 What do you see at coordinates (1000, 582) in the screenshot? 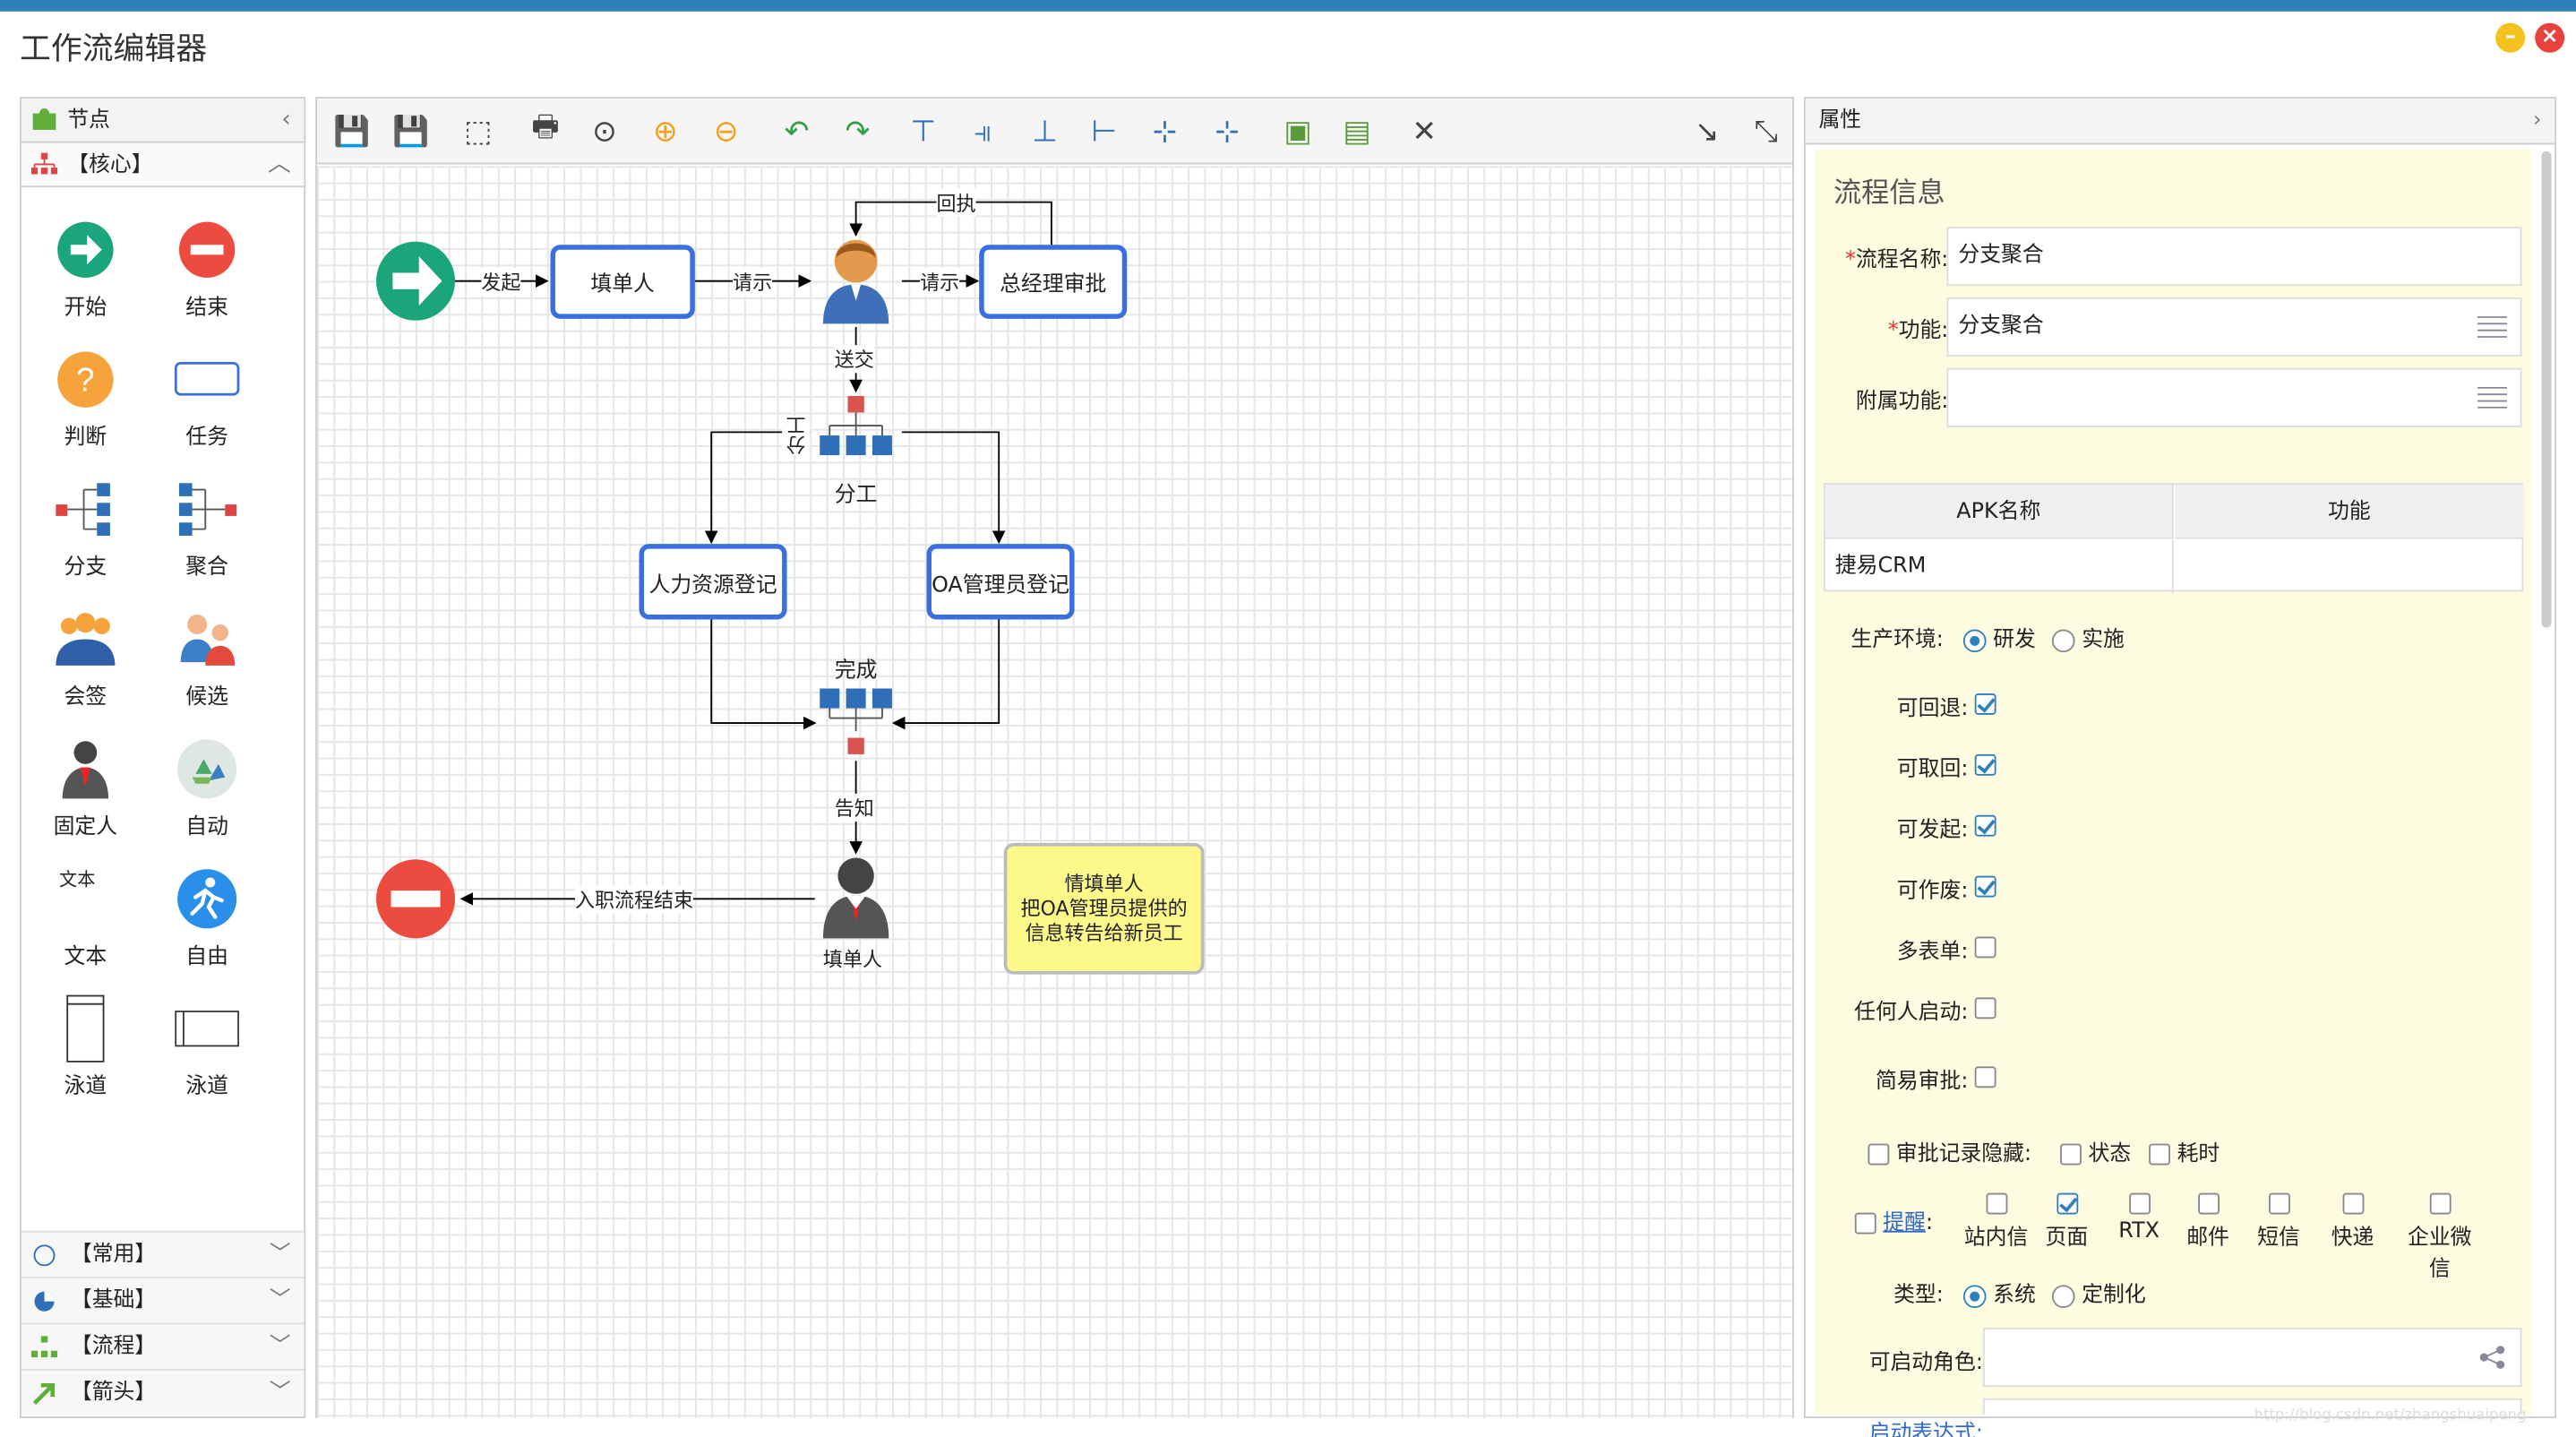
I see `node-oa-register: OA管理员登记` at bounding box center [1000, 582].